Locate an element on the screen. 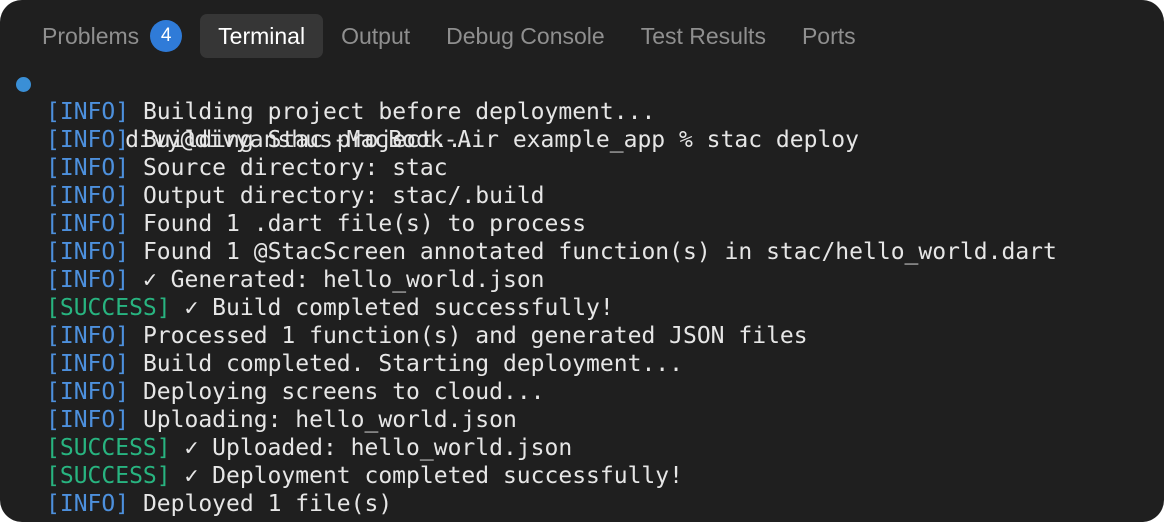 Image resolution: width=1164 pixels, height=522 pixels. tab-debug-console: Debug Console is located at coordinates (525, 36).